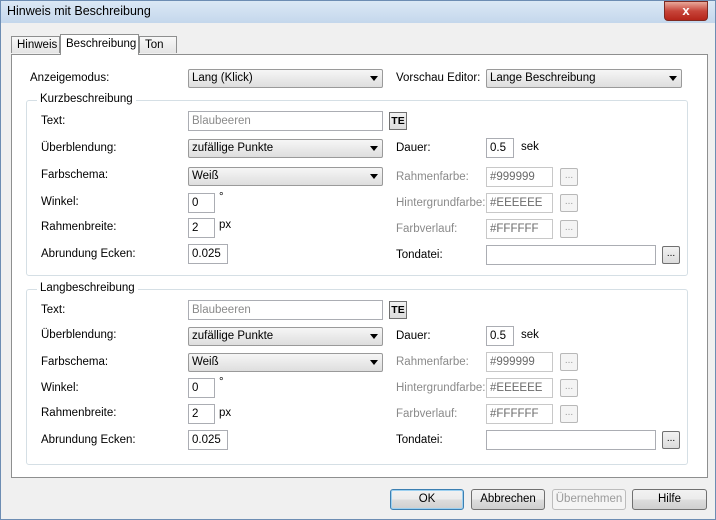 The height and width of the screenshot is (520, 716). Describe the element at coordinates (60, 202) in the screenshot. I see `kurz-winkel-label: Winkel:` at that location.